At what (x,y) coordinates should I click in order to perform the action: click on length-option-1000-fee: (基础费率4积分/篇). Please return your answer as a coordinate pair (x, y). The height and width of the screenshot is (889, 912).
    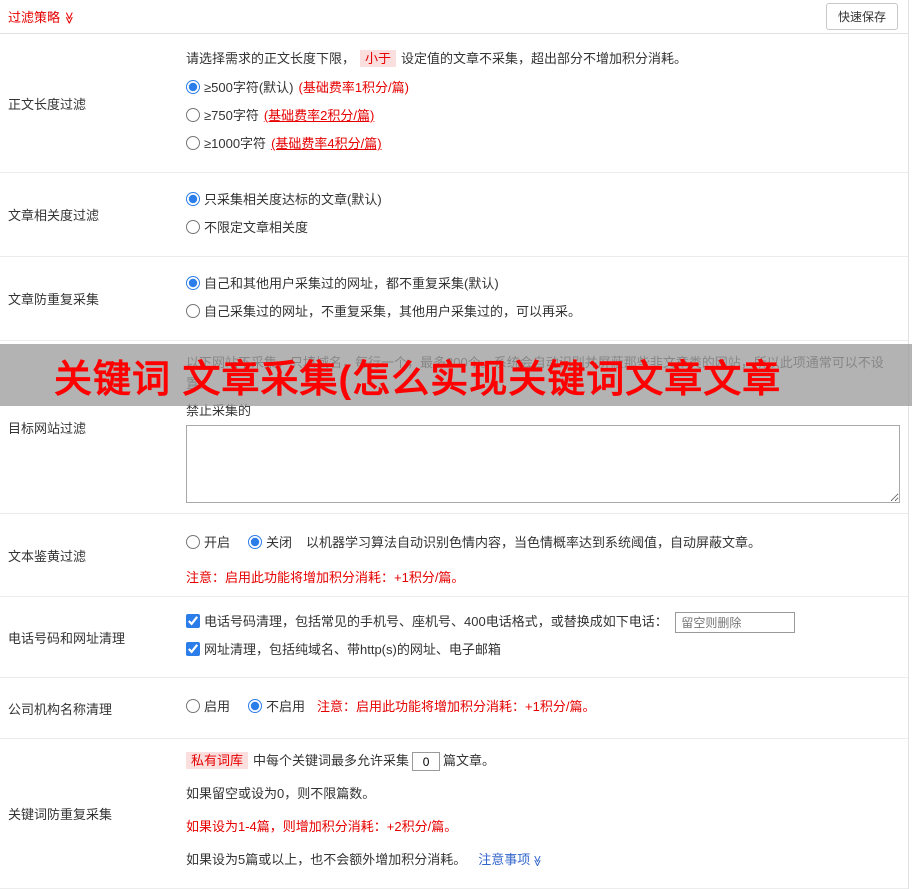
    Looking at the image, I should click on (326, 143).